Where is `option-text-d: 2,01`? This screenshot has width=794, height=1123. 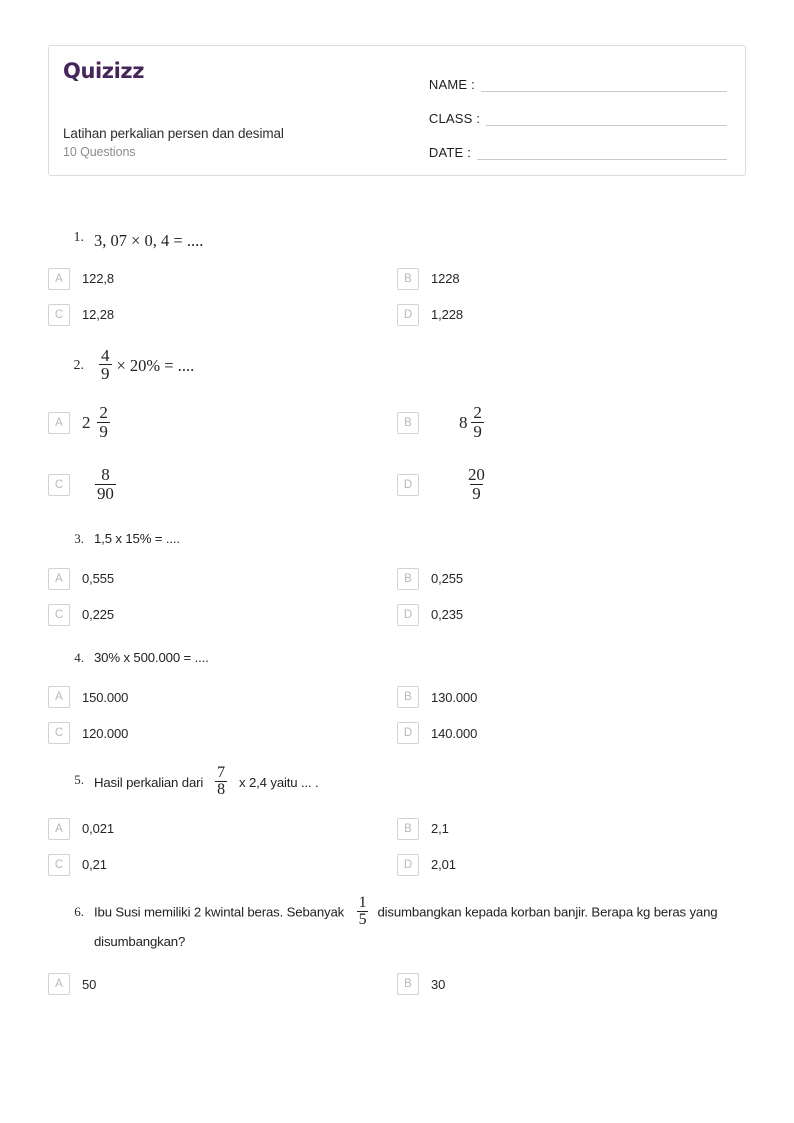 option-text-d: 2,01 is located at coordinates (443, 865).